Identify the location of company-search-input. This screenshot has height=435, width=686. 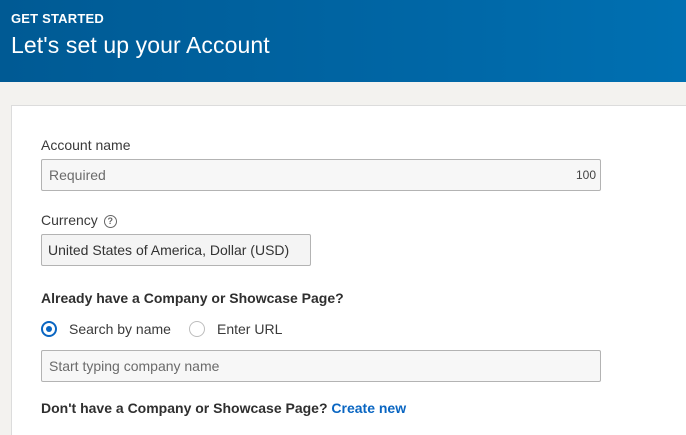
(321, 366).